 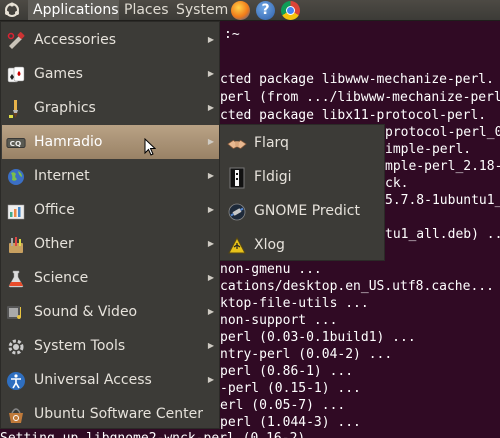 What do you see at coordinates (273, 177) in the screenshot?
I see `submenu-item-label: Fldigi` at bounding box center [273, 177].